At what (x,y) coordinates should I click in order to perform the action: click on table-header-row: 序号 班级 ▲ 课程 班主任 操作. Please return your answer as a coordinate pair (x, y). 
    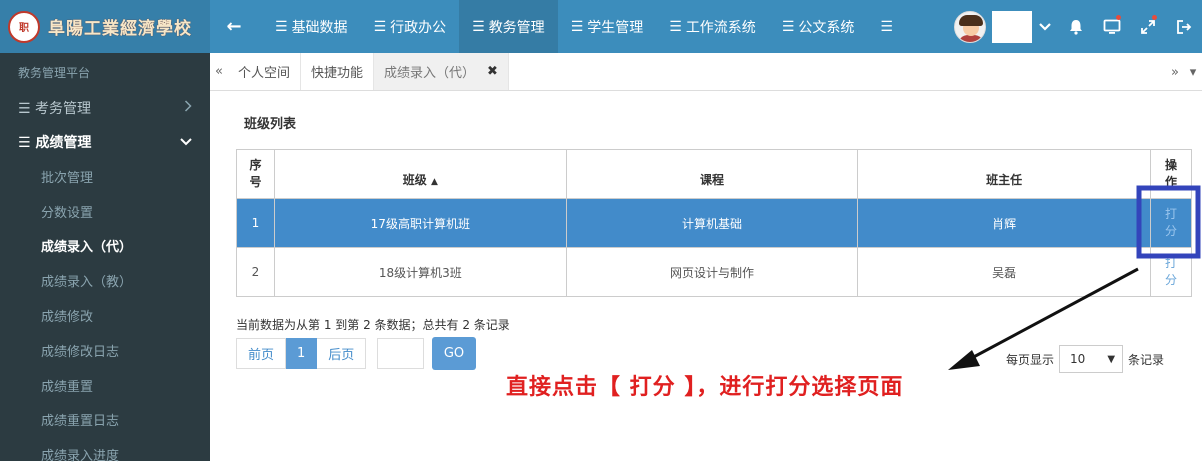
    Looking at the image, I should click on (714, 174).